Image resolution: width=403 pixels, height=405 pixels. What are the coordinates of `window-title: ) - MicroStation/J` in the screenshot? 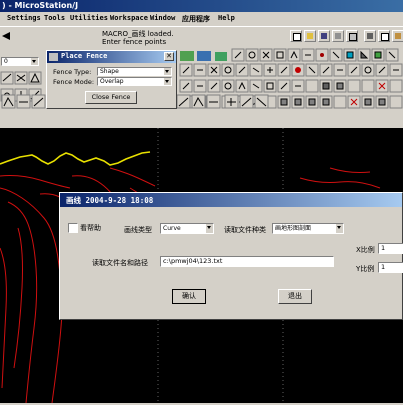 It's located at (40, 5).